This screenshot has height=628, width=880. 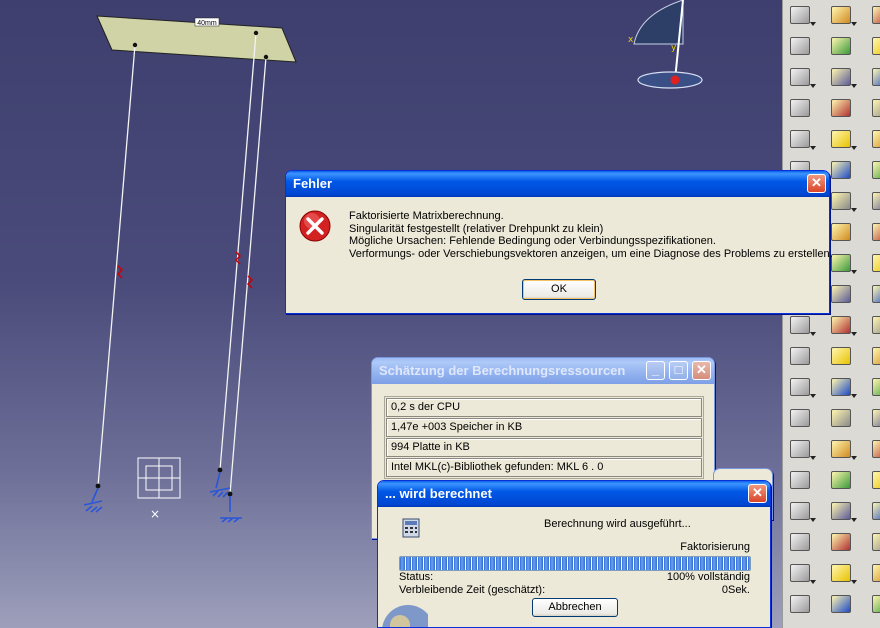 I want to click on status-value: 100% vollständig, so click(x=708, y=577).